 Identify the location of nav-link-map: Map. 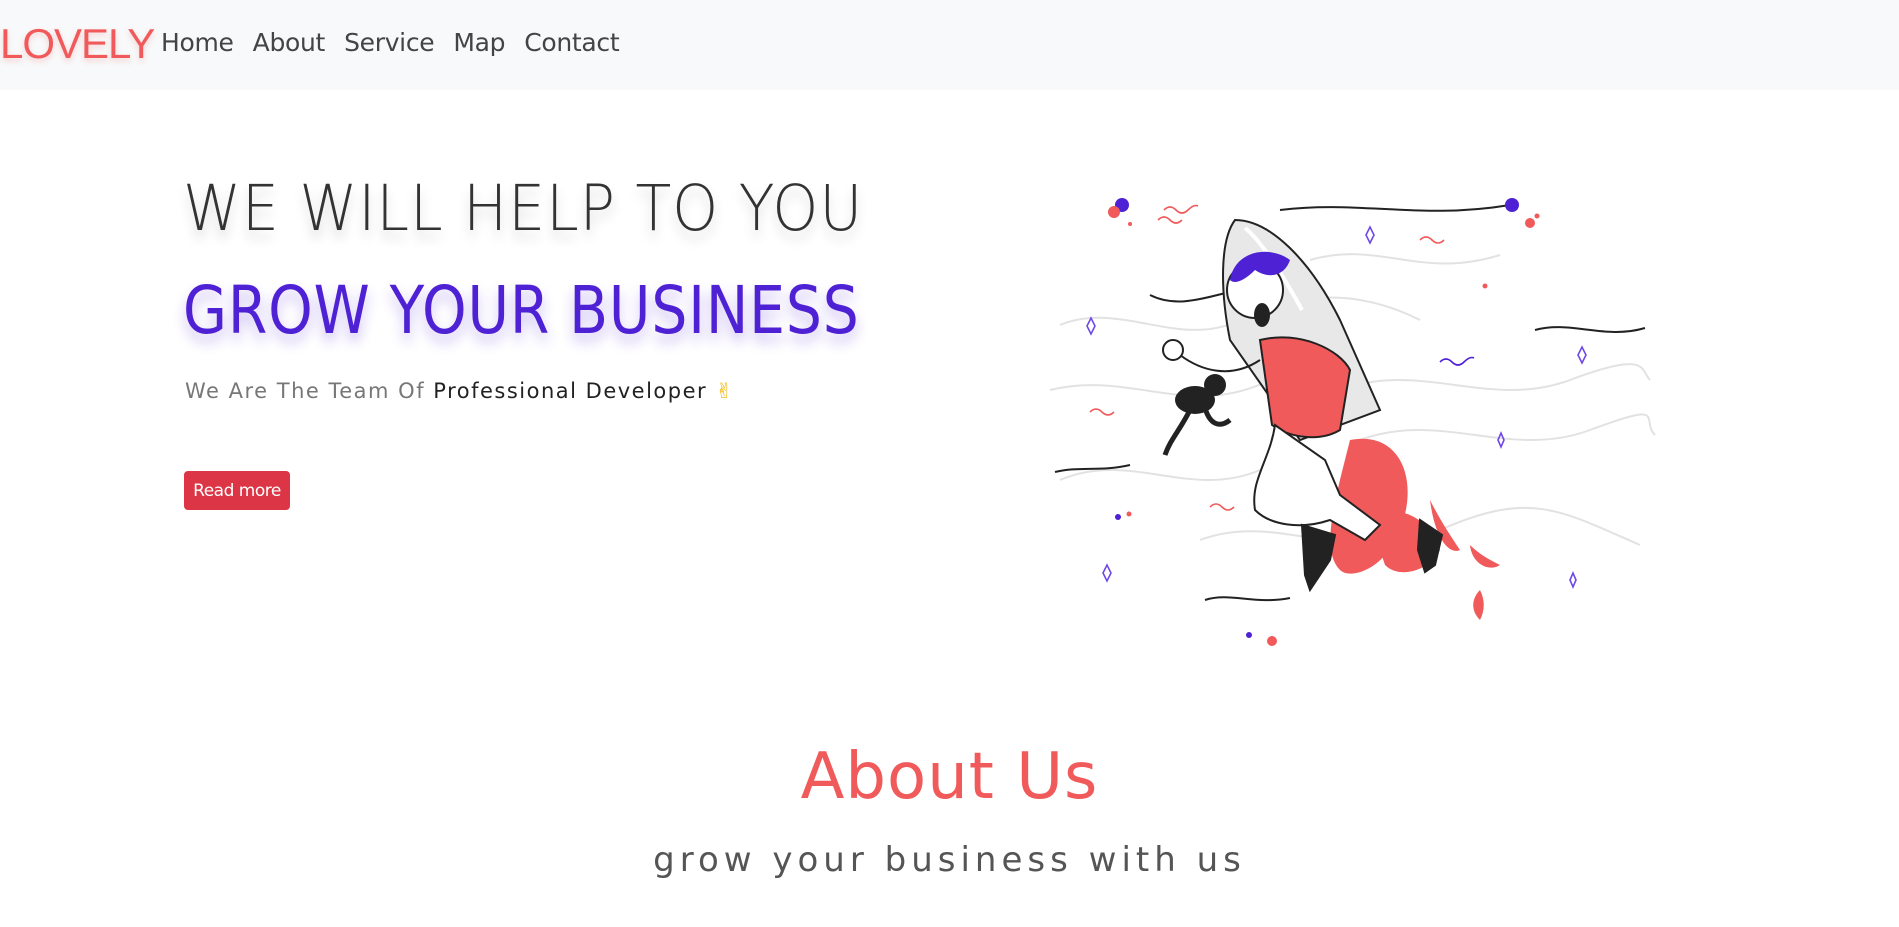
(479, 42).